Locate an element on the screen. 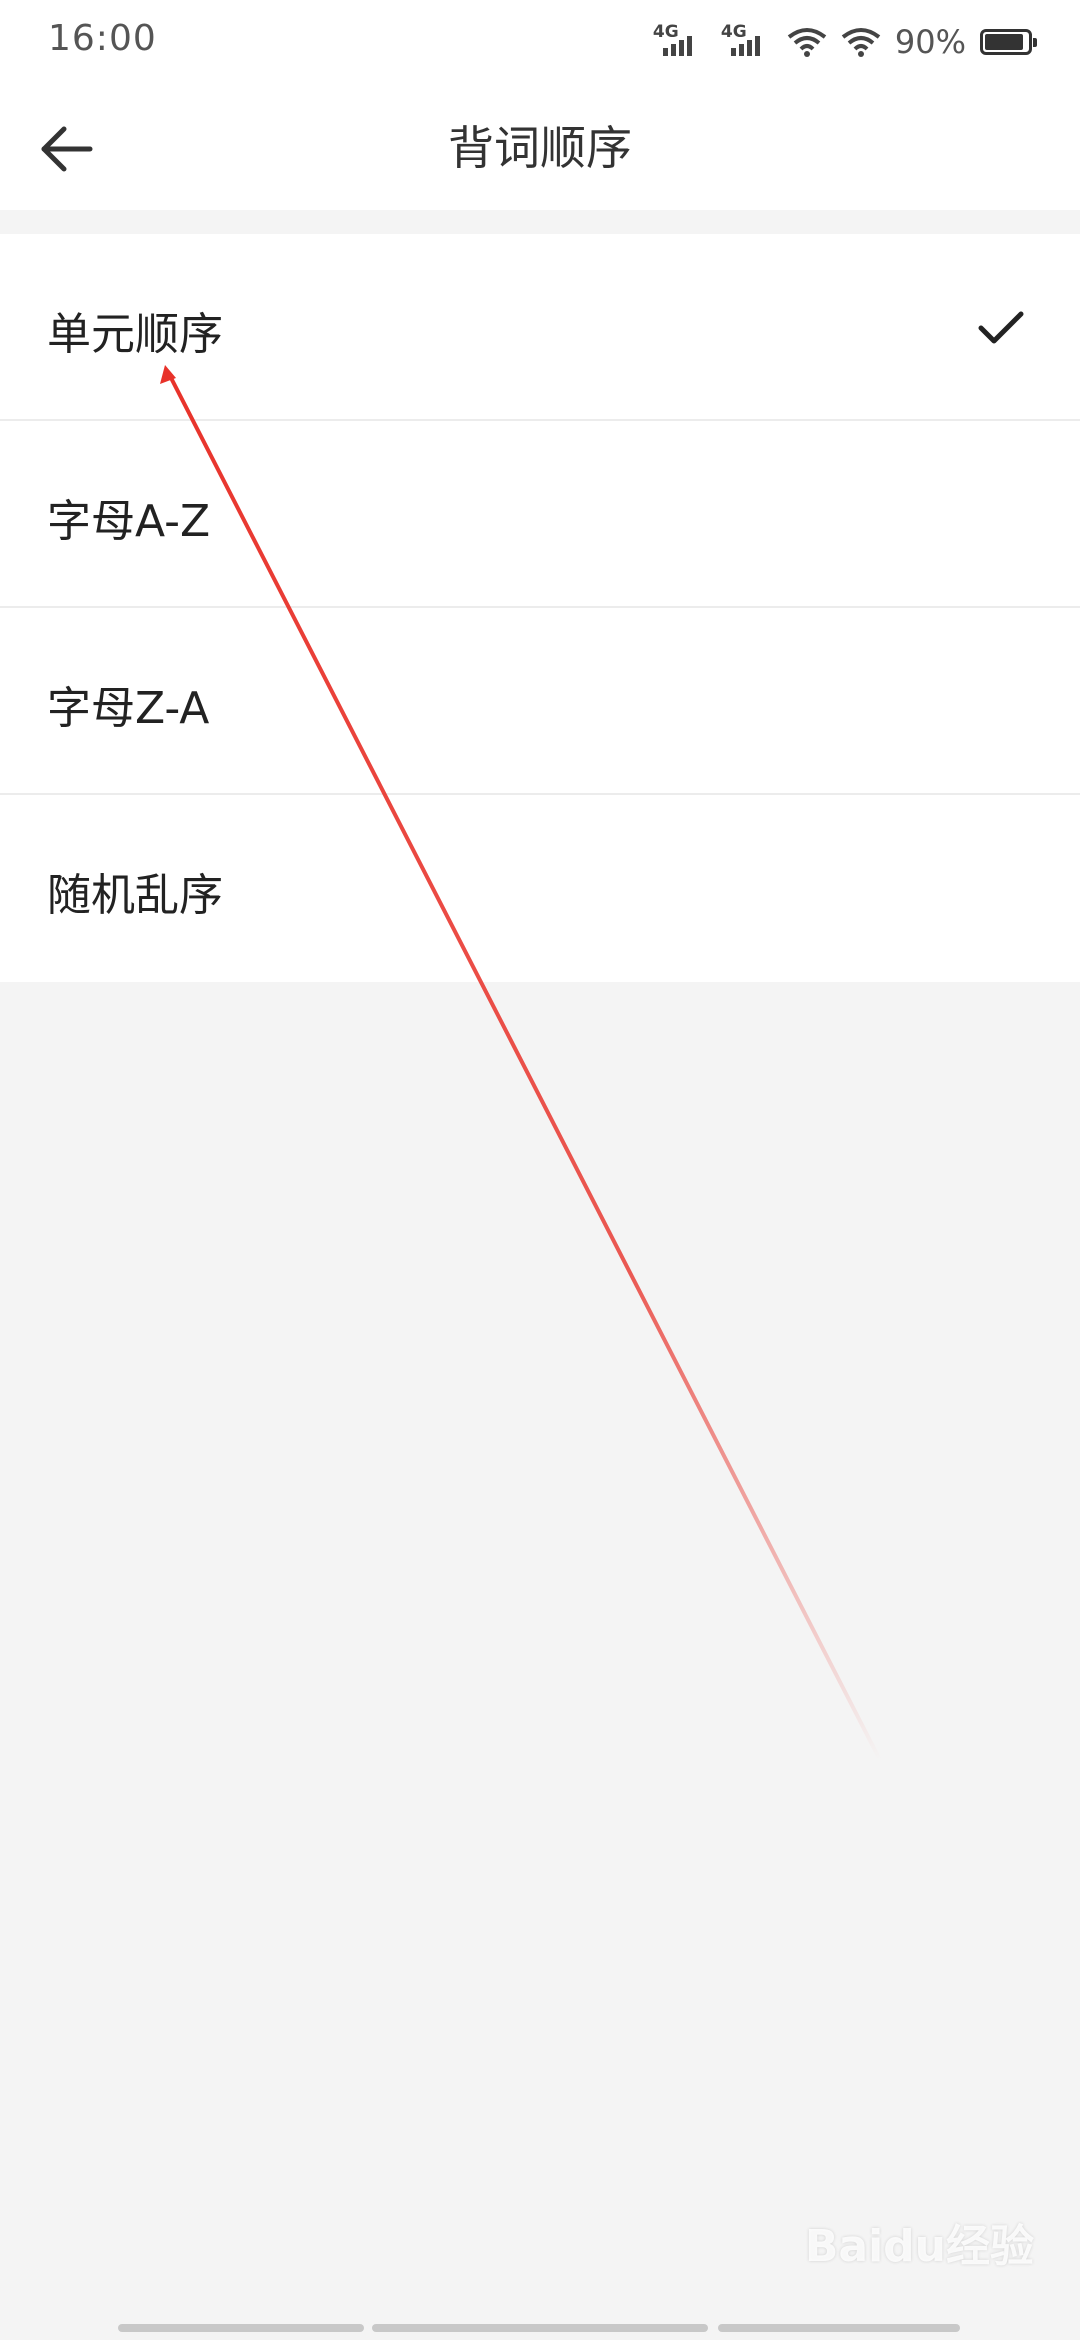  checkmark-icon is located at coordinates (1001, 327).